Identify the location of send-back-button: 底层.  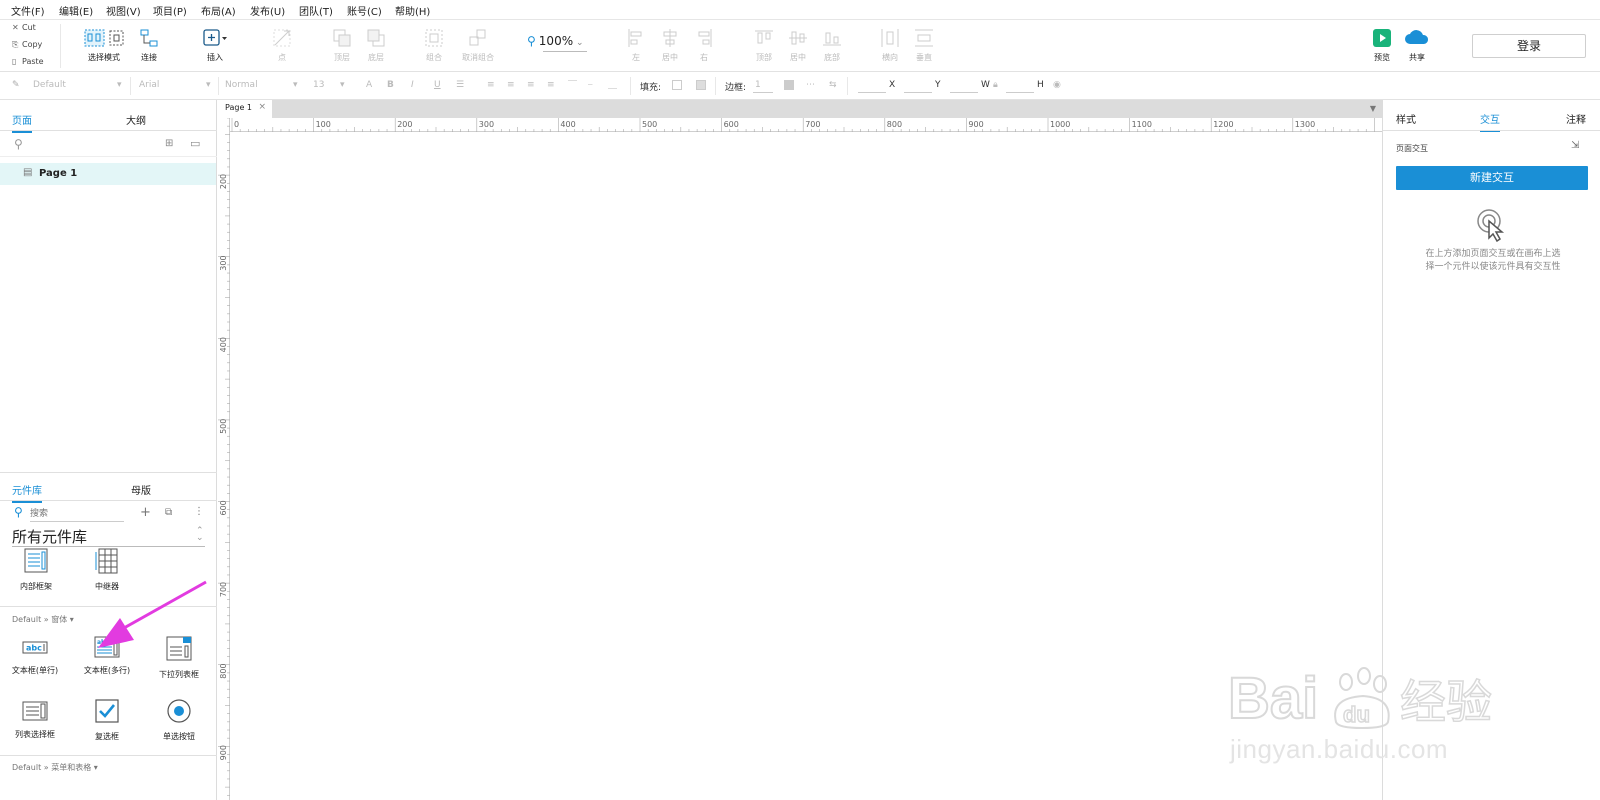
(376, 45).